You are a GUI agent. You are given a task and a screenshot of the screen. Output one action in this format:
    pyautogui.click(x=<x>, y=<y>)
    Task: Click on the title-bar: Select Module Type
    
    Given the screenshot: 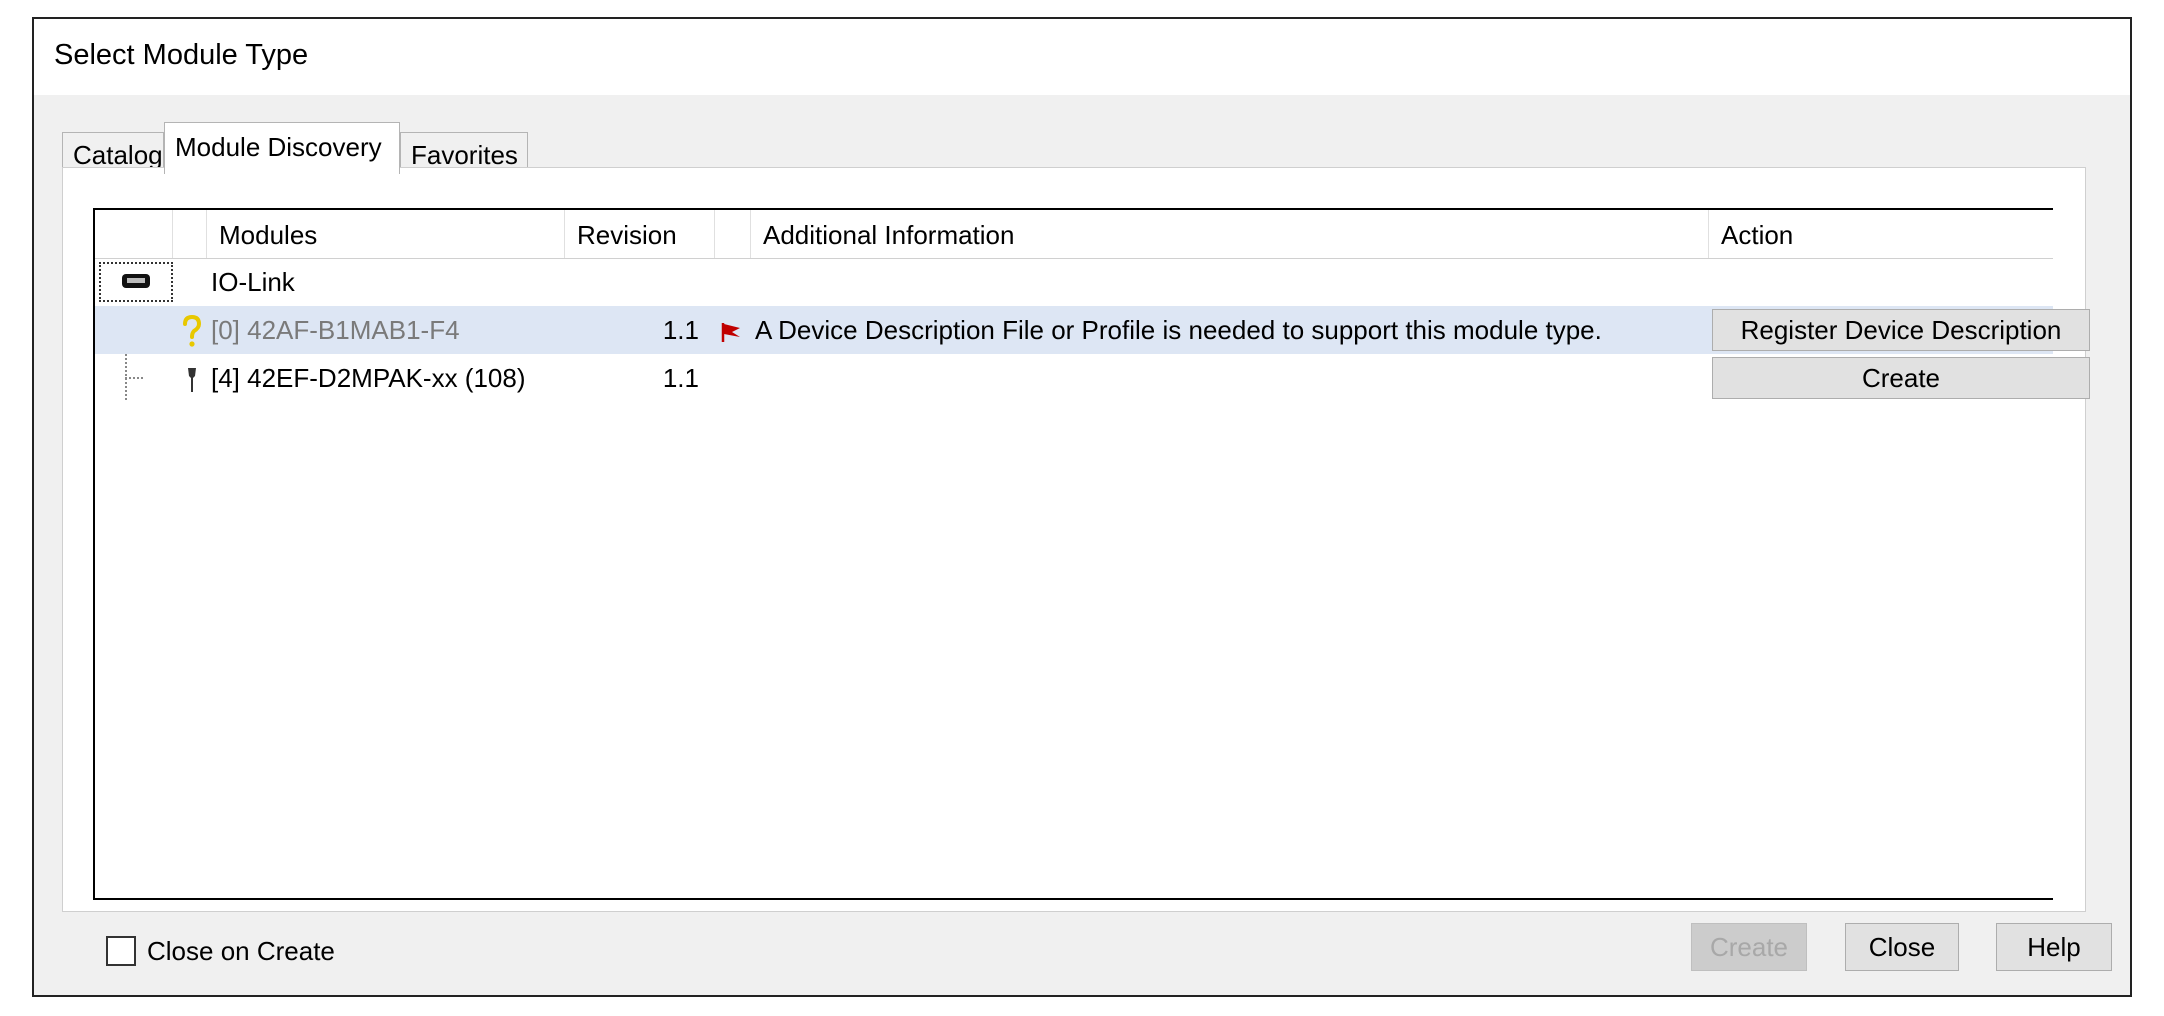 What is the action you would take?
    pyautogui.click(x=1082, y=57)
    